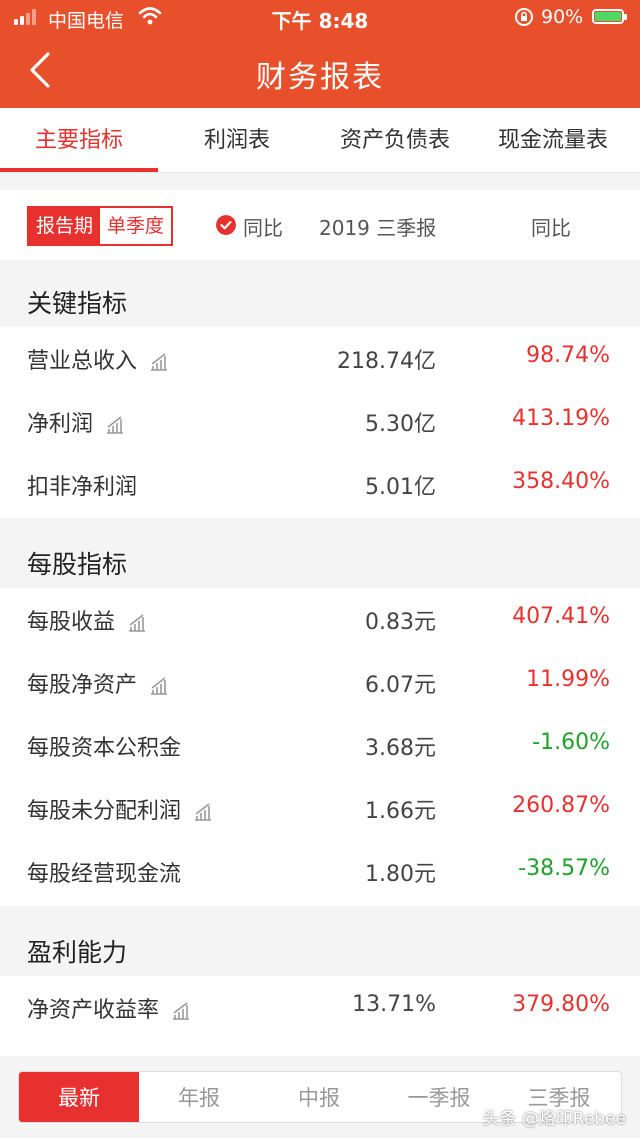 The width and height of the screenshot is (640, 1138). What do you see at coordinates (237, 140) in the screenshot?
I see `tab-income-statement: 利润表` at bounding box center [237, 140].